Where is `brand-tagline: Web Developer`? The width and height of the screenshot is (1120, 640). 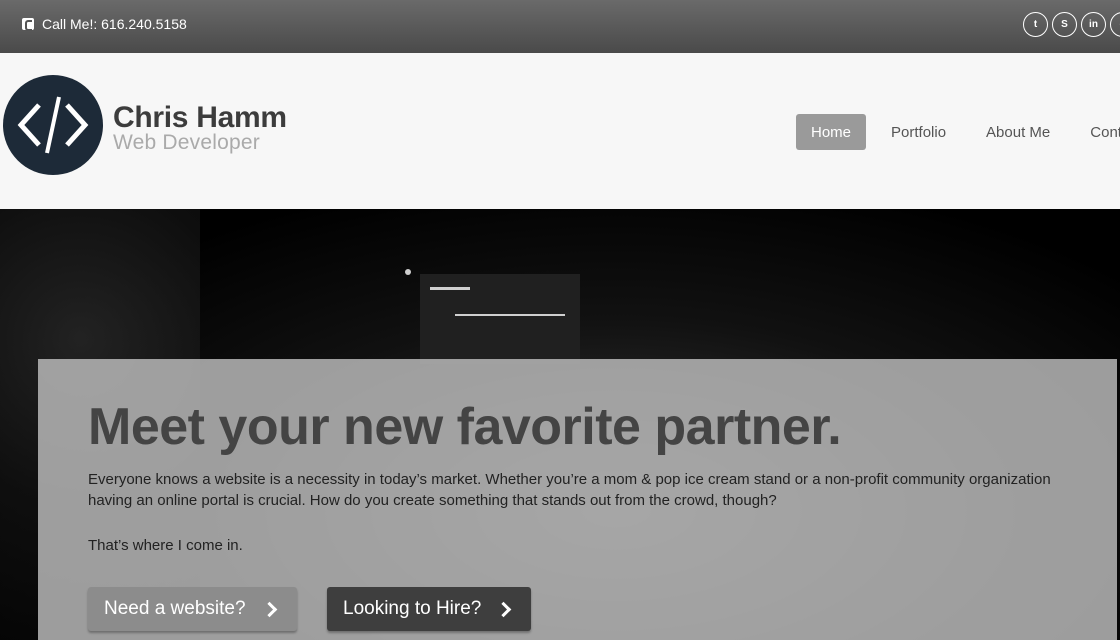
brand-tagline: Web Developer is located at coordinates (186, 142).